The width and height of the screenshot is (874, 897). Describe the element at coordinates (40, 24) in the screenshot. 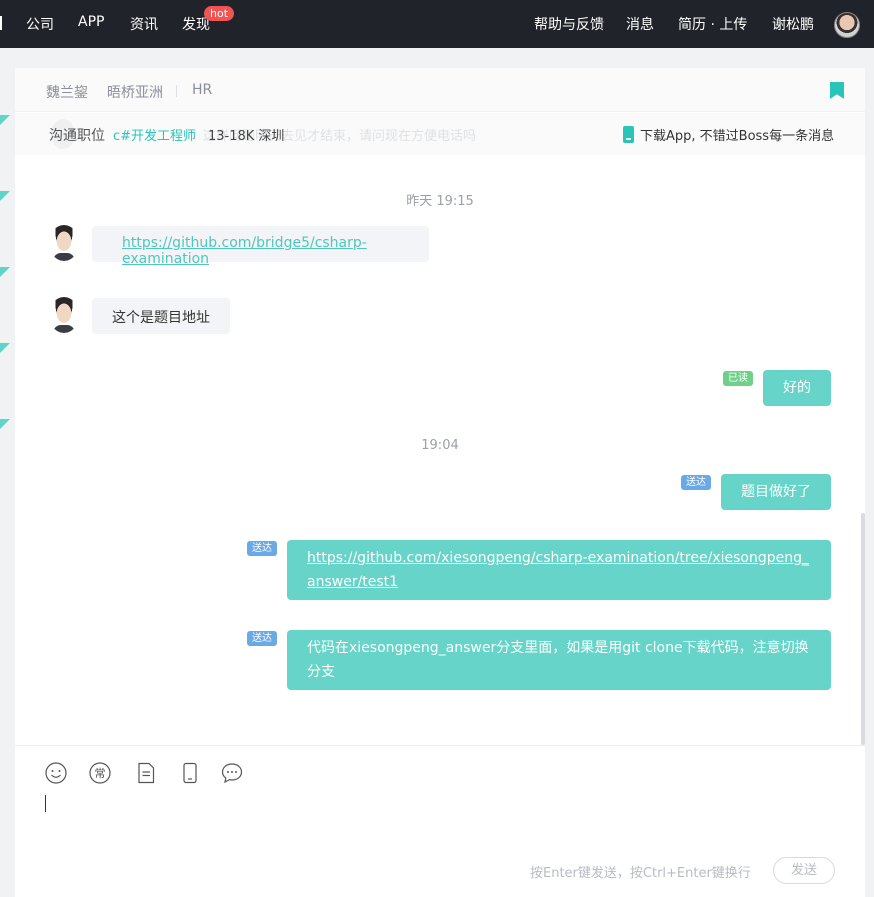

I see `nav-company: 公司` at that location.